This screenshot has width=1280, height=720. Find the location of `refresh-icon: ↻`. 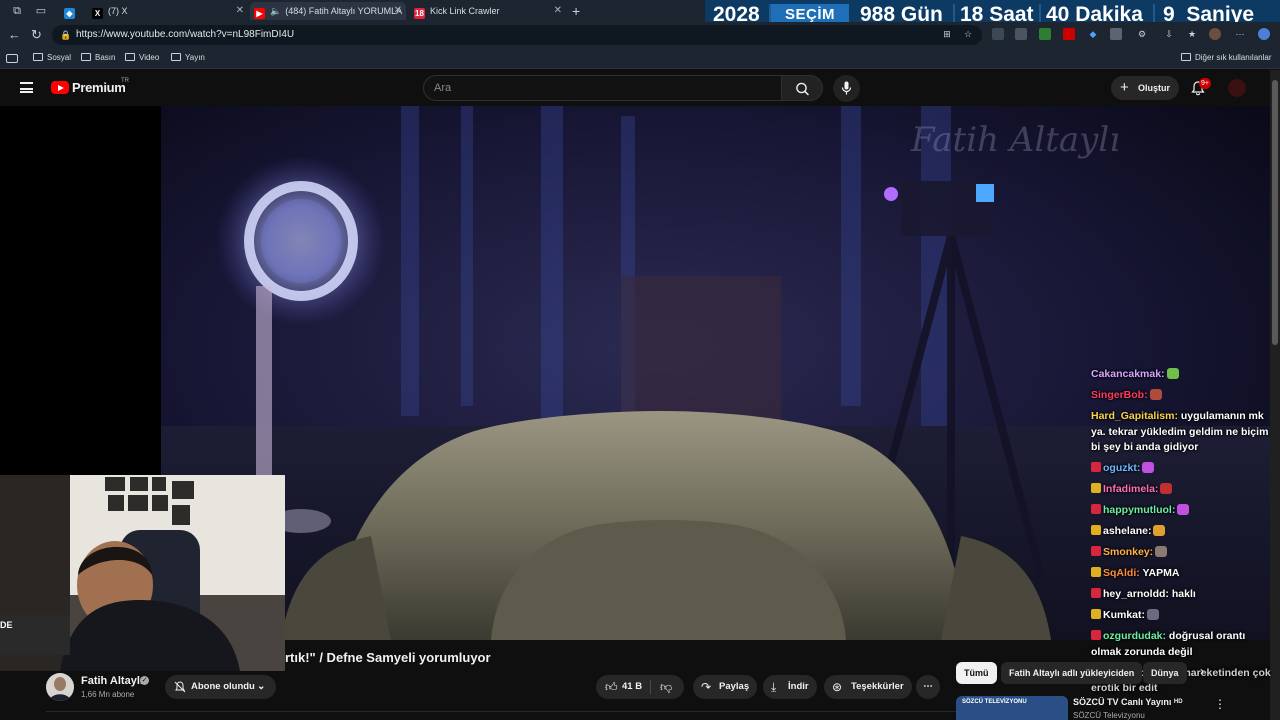

refresh-icon: ↻ is located at coordinates (36, 35).